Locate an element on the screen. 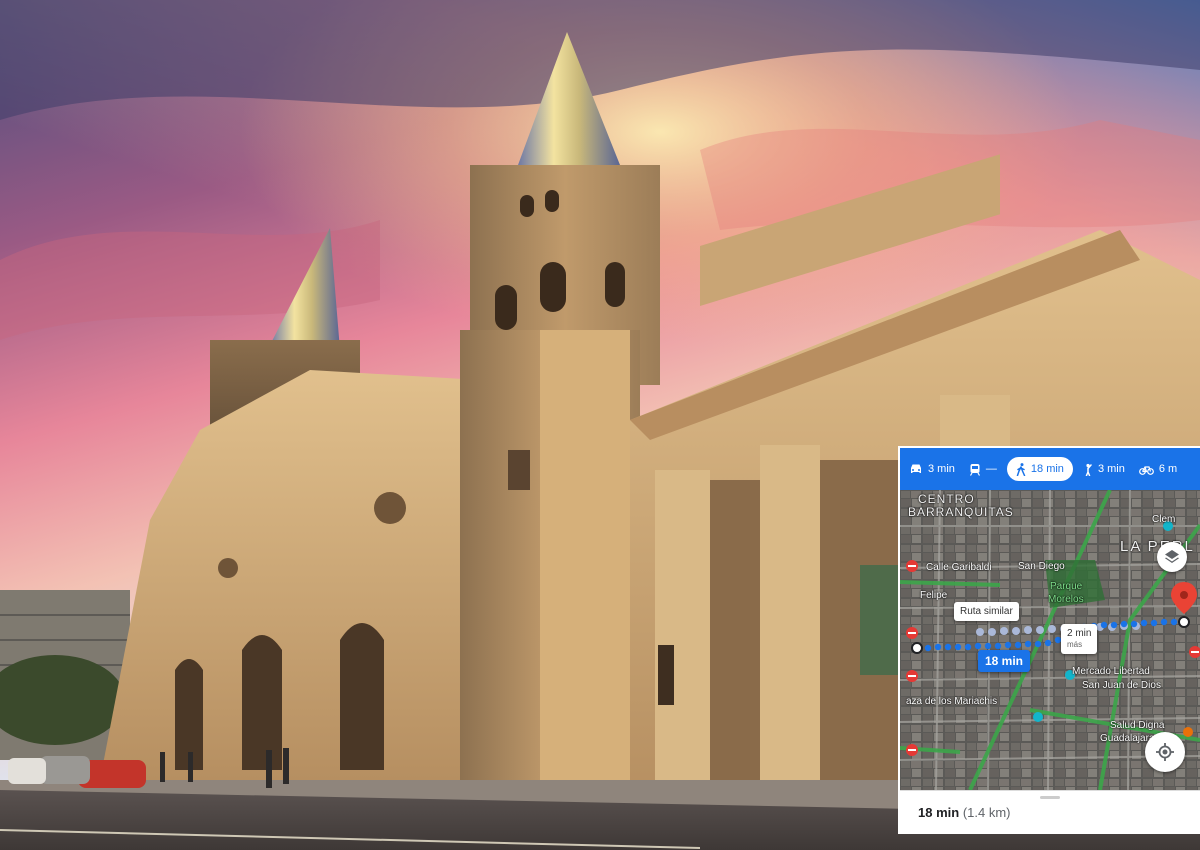 This screenshot has width=1200, height=850. my-location-button is located at coordinates (1165, 752).